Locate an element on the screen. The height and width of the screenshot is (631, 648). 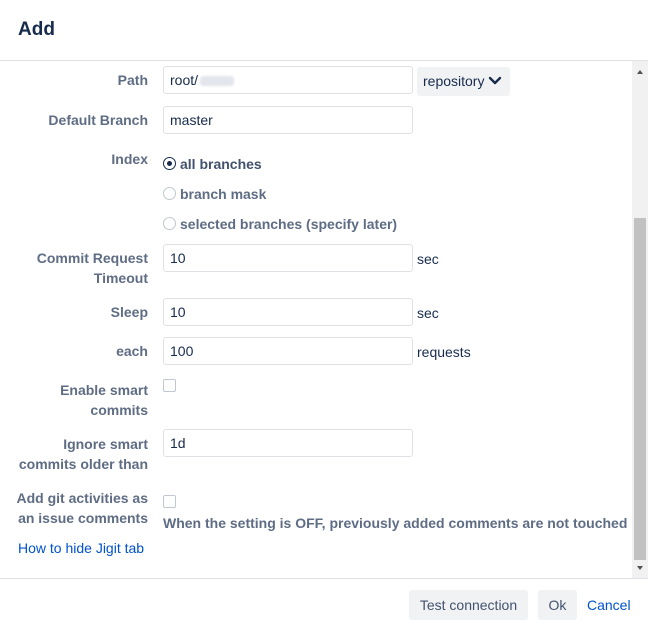
add-git-activities-checkbox is located at coordinates (169, 501).